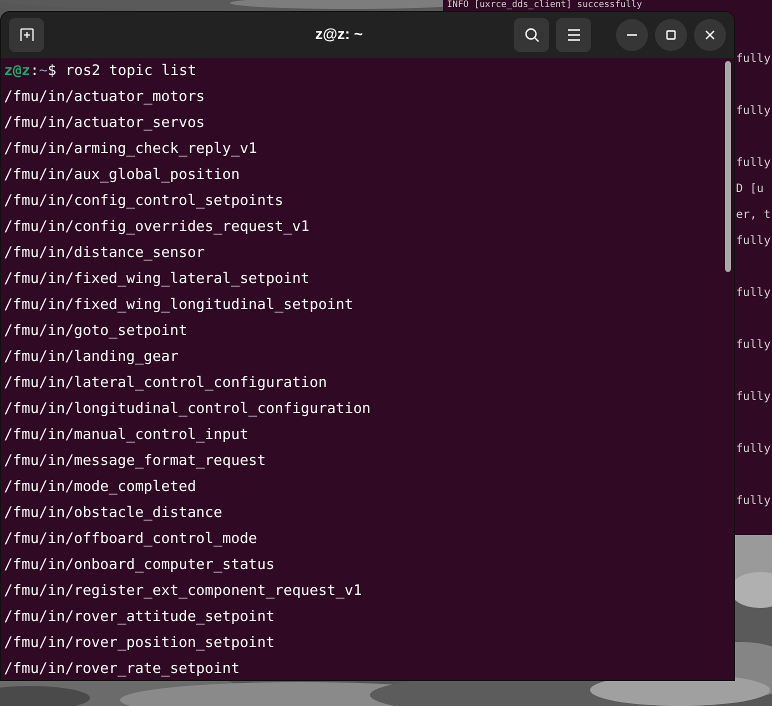  I want to click on new-tab-icon, so click(26, 35).